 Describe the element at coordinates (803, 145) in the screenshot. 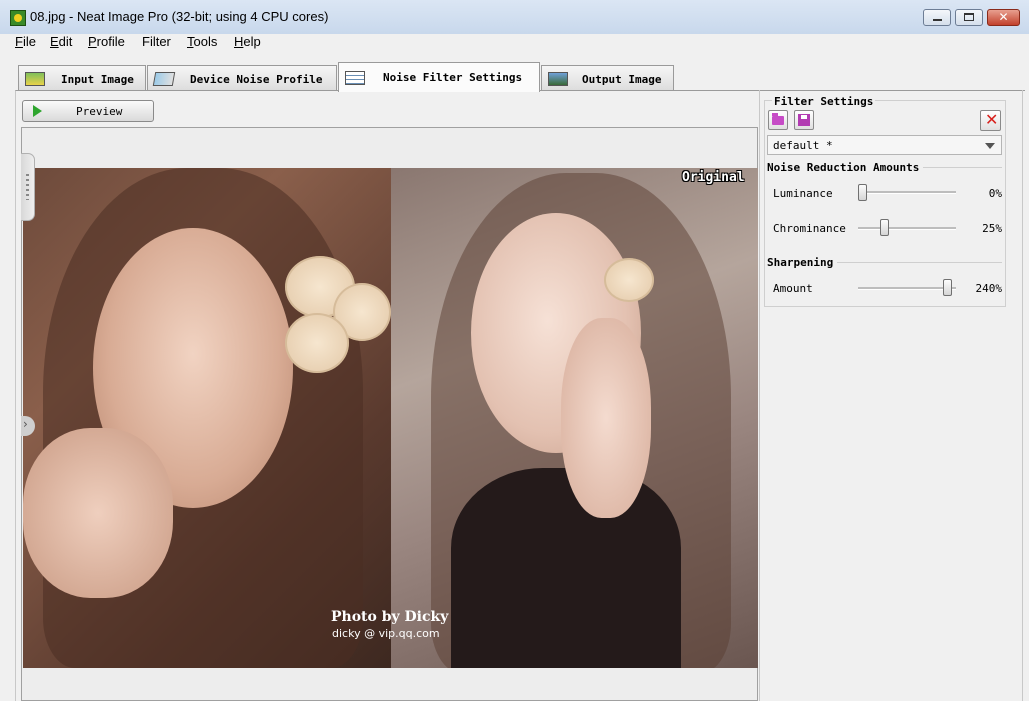

I see `filter-preset-value: default *` at that location.